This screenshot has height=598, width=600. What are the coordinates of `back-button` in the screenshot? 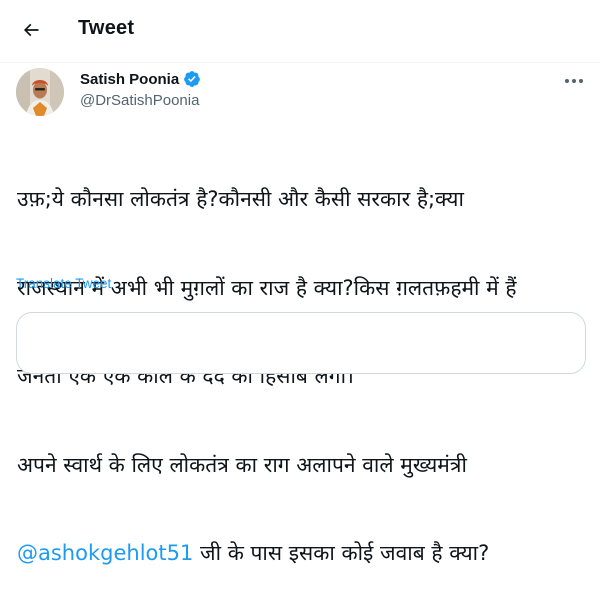 It's located at (31, 30).